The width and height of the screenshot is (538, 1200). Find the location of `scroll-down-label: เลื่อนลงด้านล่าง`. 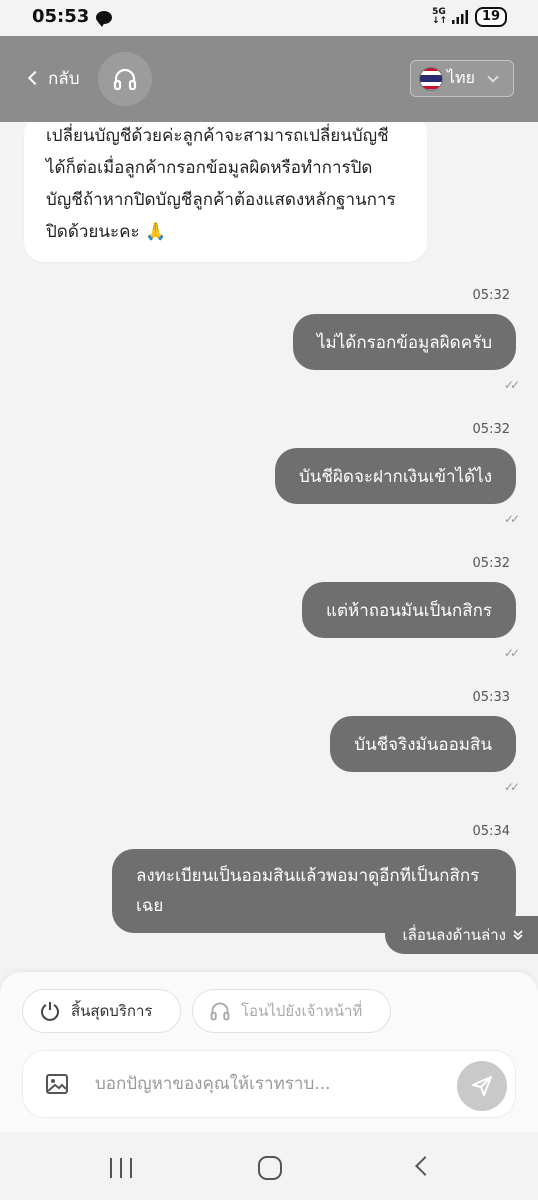

scroll-down-label: เลื่อนลงด้านล่าง is located at coordinates (454, 935).